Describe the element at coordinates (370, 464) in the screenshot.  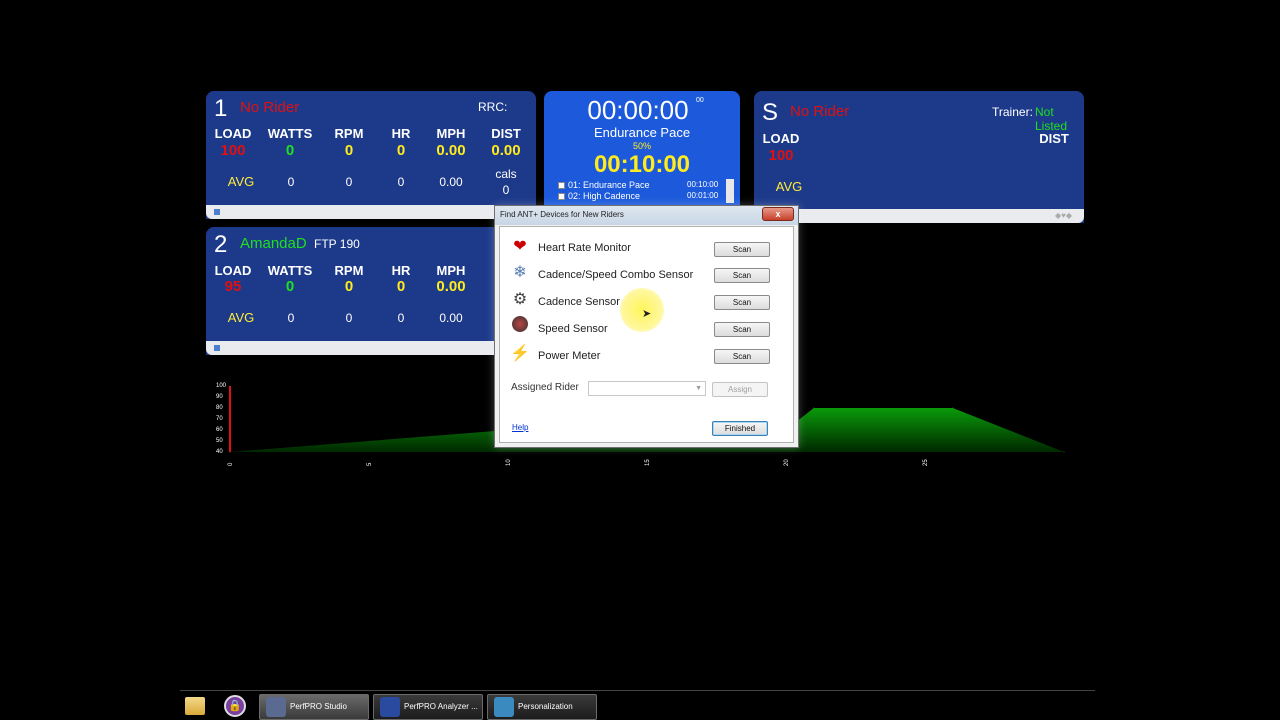
I see `x-tick: 5` at that location.